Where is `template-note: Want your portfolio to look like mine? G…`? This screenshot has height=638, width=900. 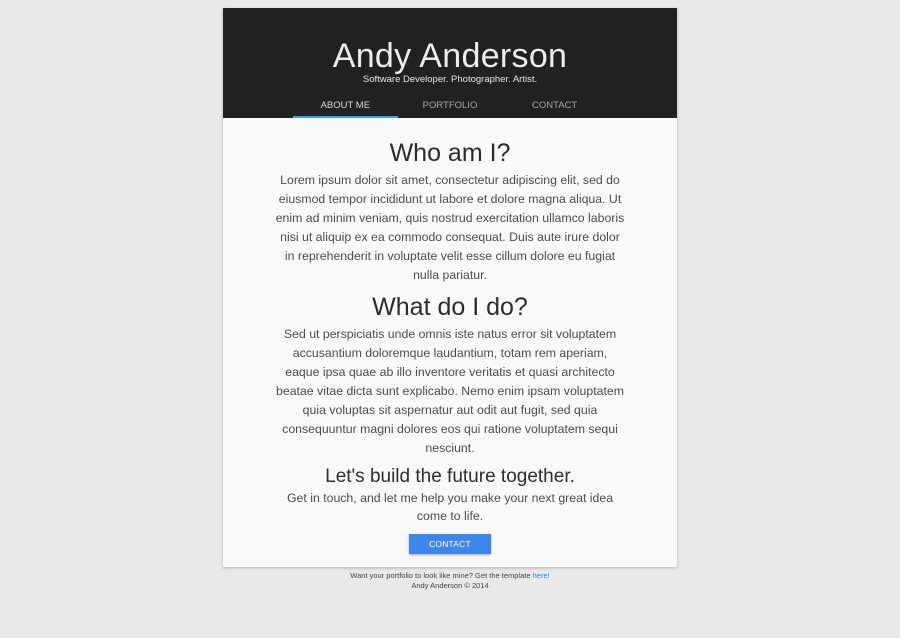
template-note: Want your portfolio to look like mine? G… is located at coordinates (450, 576).